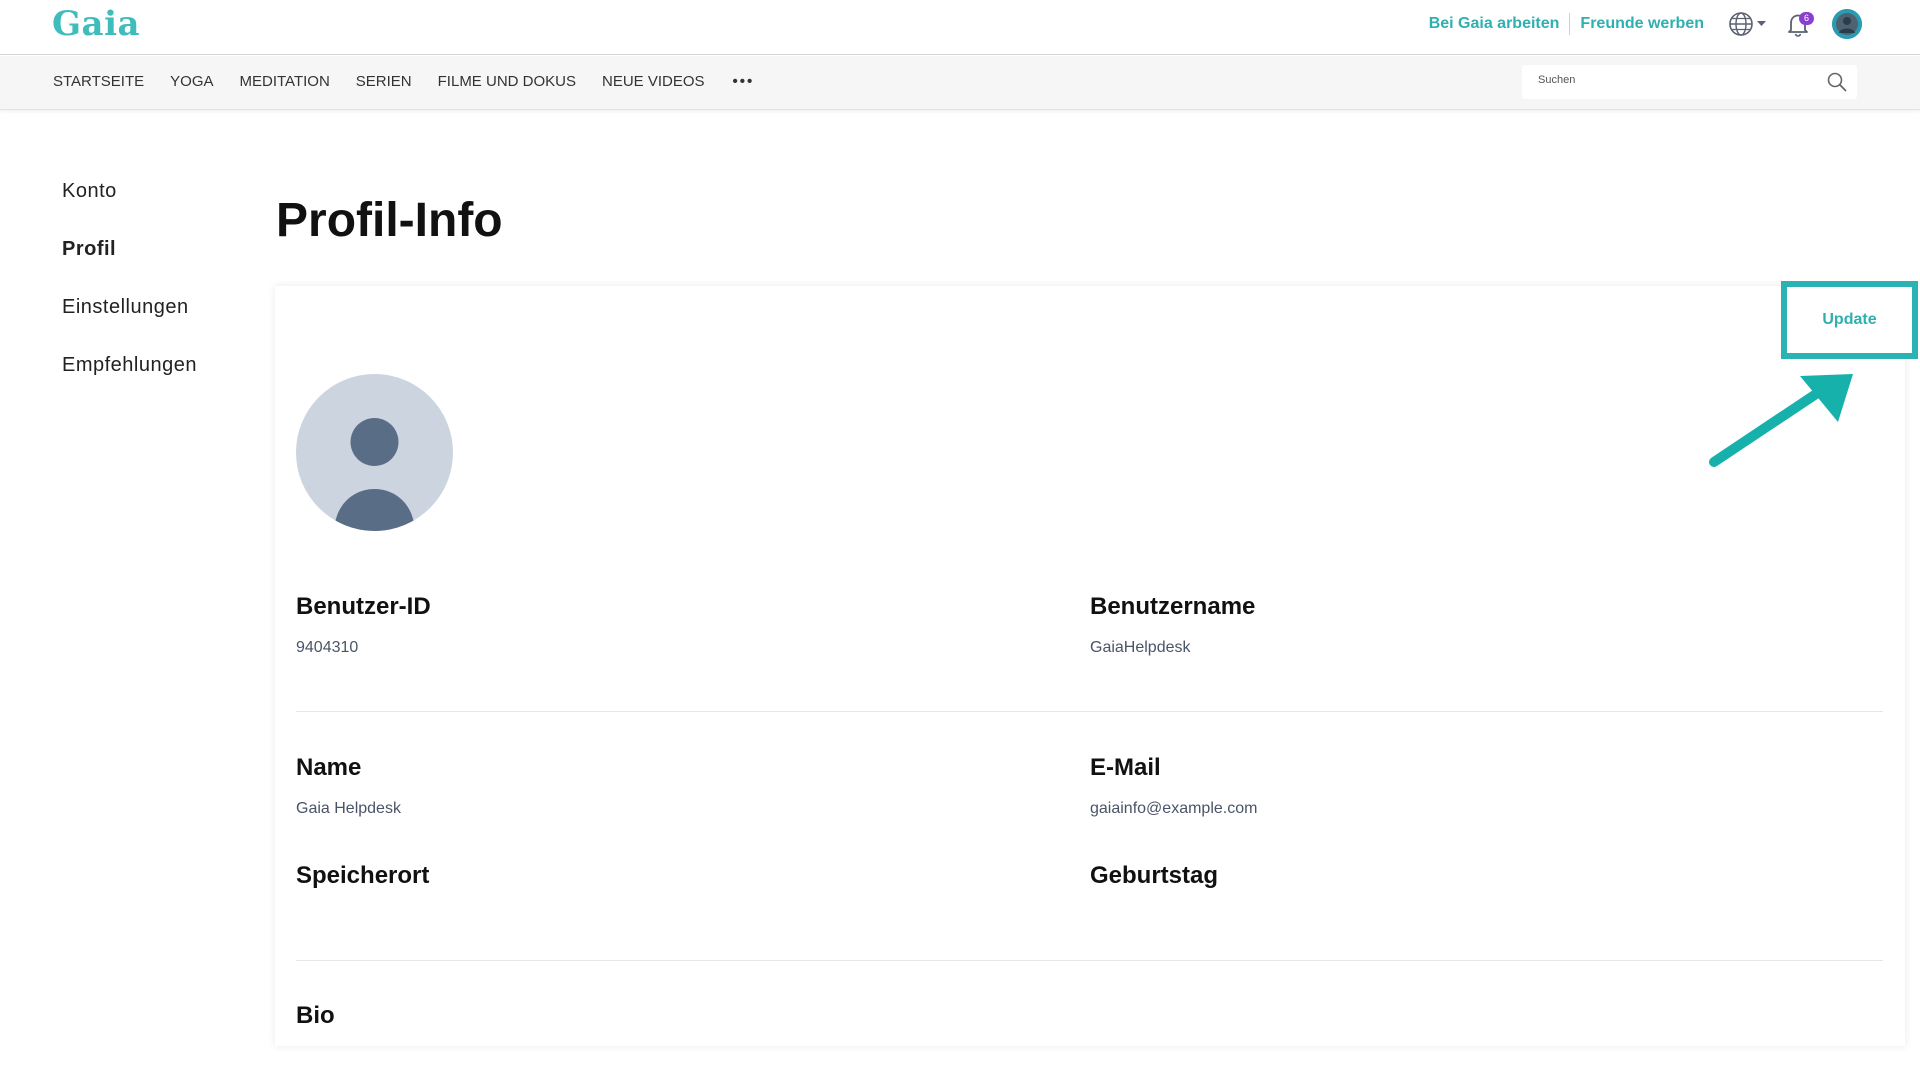 Image resolution: width=1920 pixels, height=1080 pixels. What do you see at coordinates (329, 767) in the screenshot?
I see `name-label: Name` at bounding box center [329, 767].